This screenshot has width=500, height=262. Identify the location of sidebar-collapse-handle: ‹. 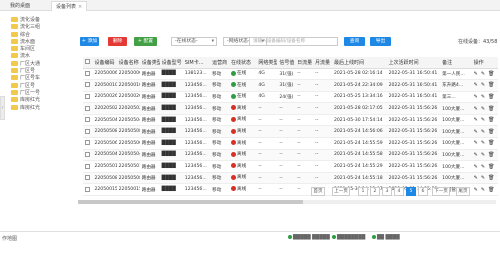
(2, 108).